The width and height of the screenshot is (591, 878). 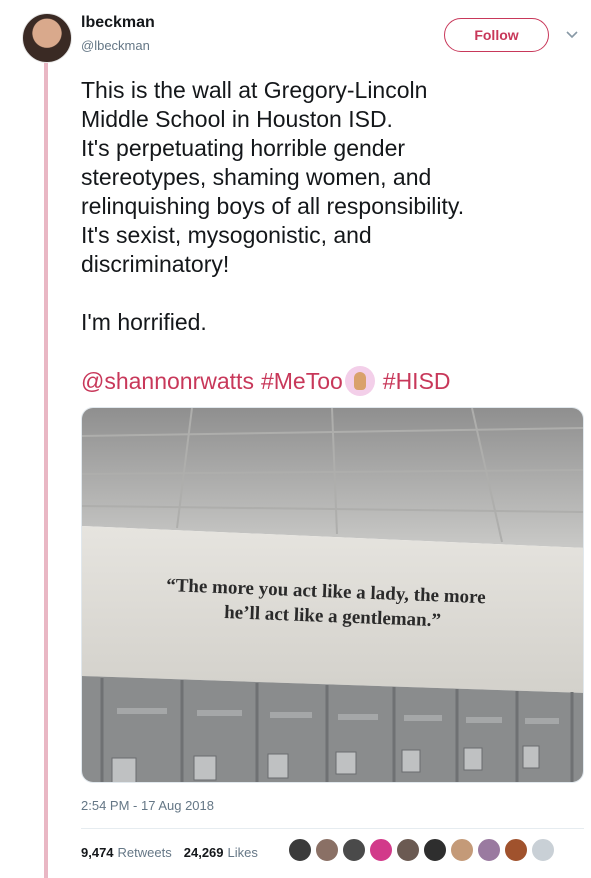 I want to click on likes-stat: 24,269 Likes, so click(x=221, y=852).